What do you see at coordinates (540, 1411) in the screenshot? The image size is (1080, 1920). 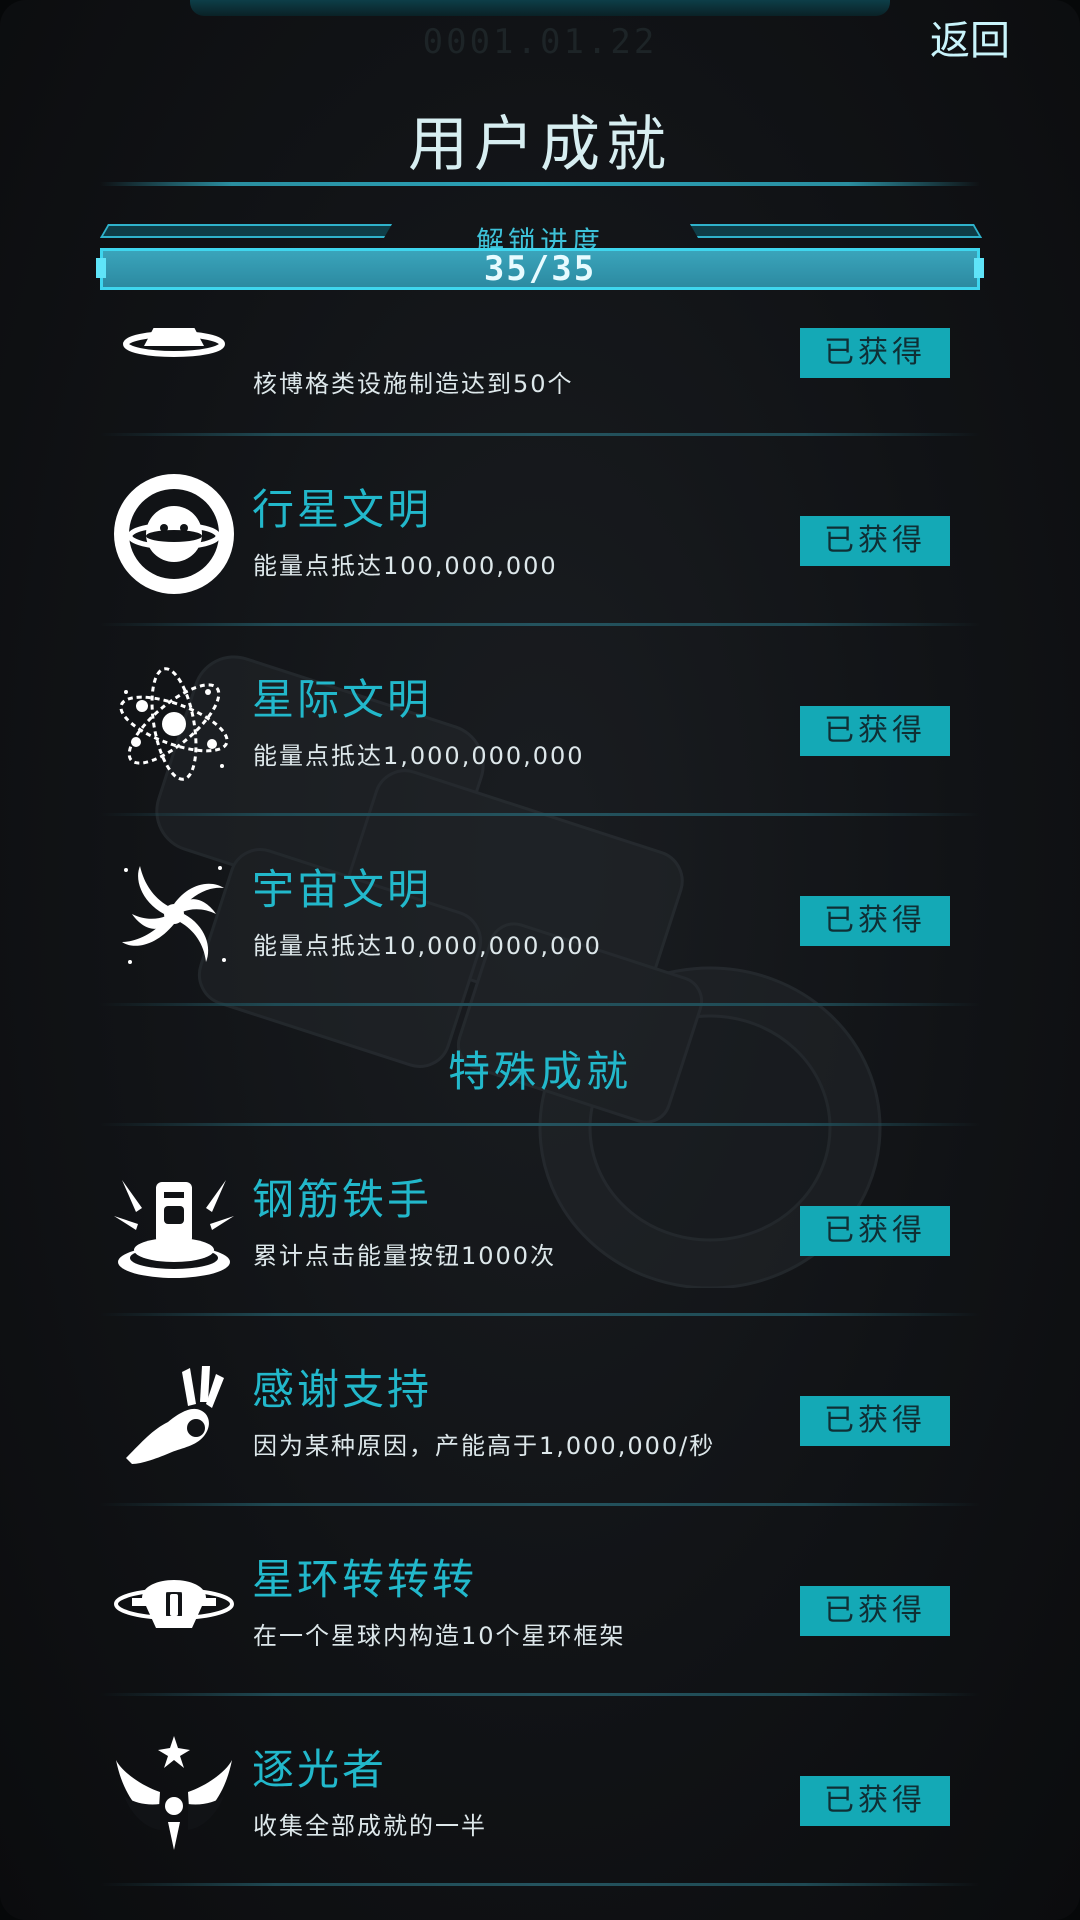 I see `achievement-row: 感谢支持 因为某种原因，产能高于1,000,000/秒 已获得` at bounding box center [540, 1411].